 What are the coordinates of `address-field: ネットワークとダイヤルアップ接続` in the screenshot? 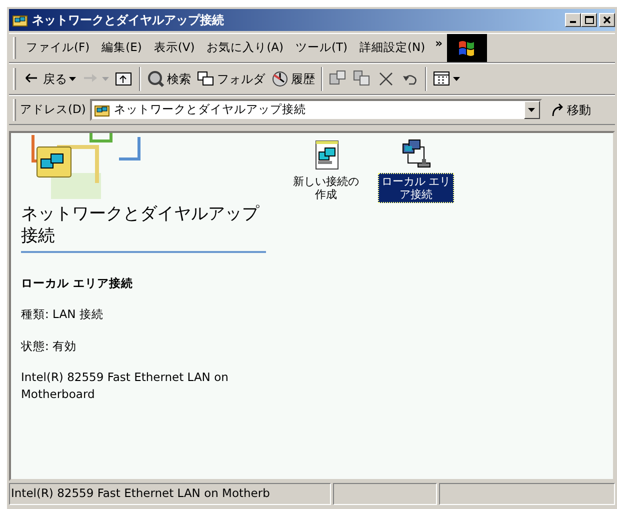 It's located at (316, 110).